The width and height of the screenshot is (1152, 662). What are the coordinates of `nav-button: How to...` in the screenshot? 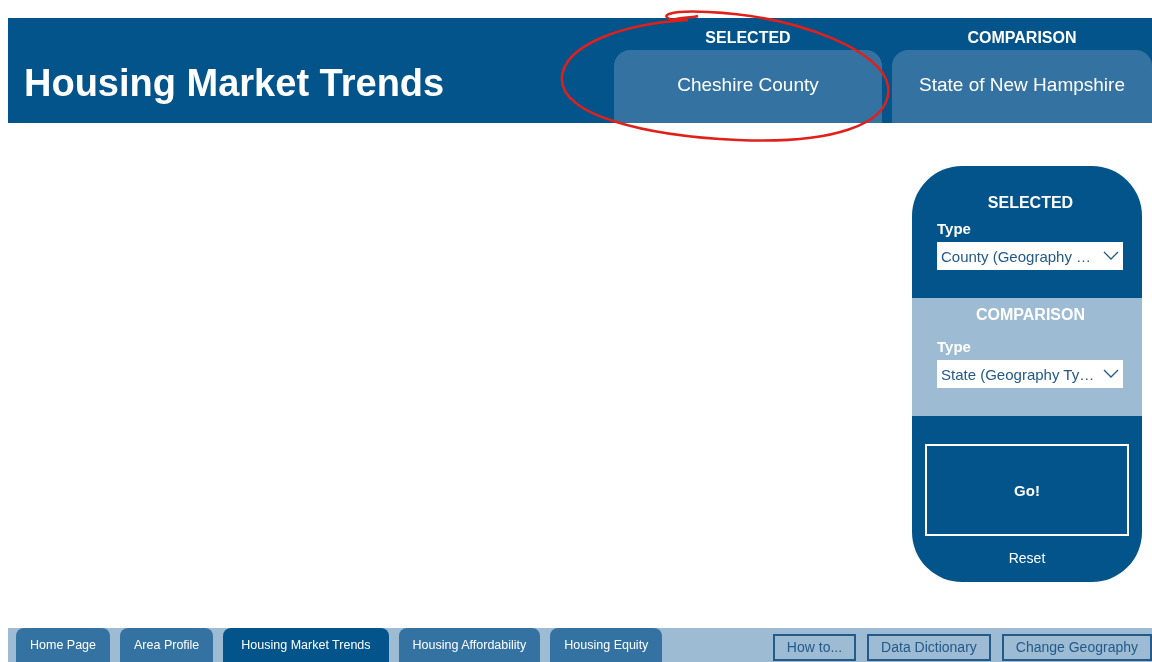 It's located at (814, 647).